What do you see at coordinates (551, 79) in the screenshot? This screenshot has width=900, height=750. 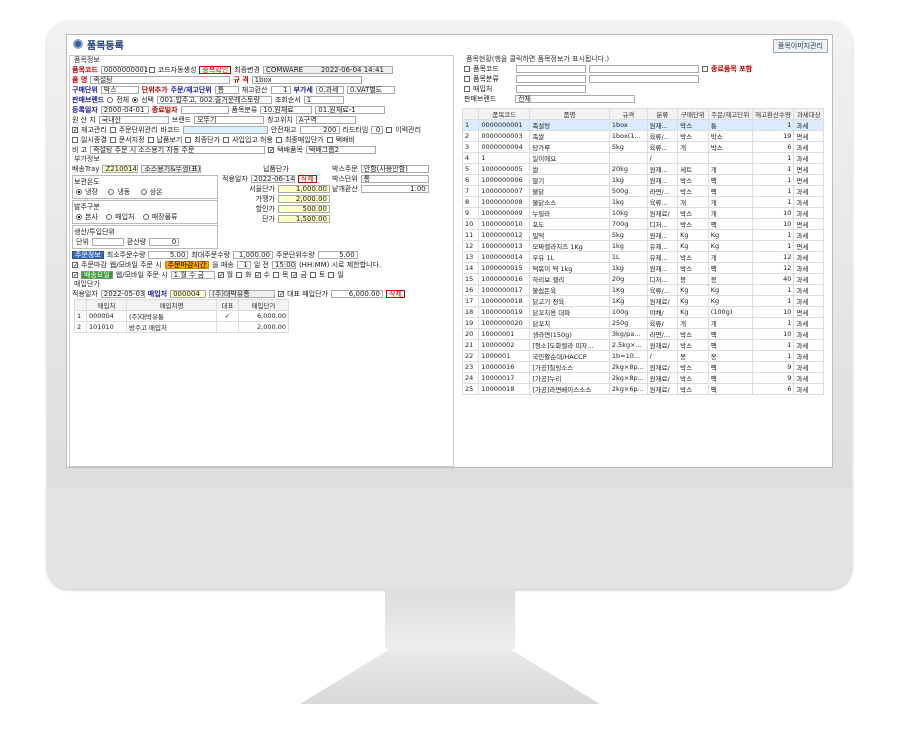 I see `f-category-select` at bounding box center [551, 79].